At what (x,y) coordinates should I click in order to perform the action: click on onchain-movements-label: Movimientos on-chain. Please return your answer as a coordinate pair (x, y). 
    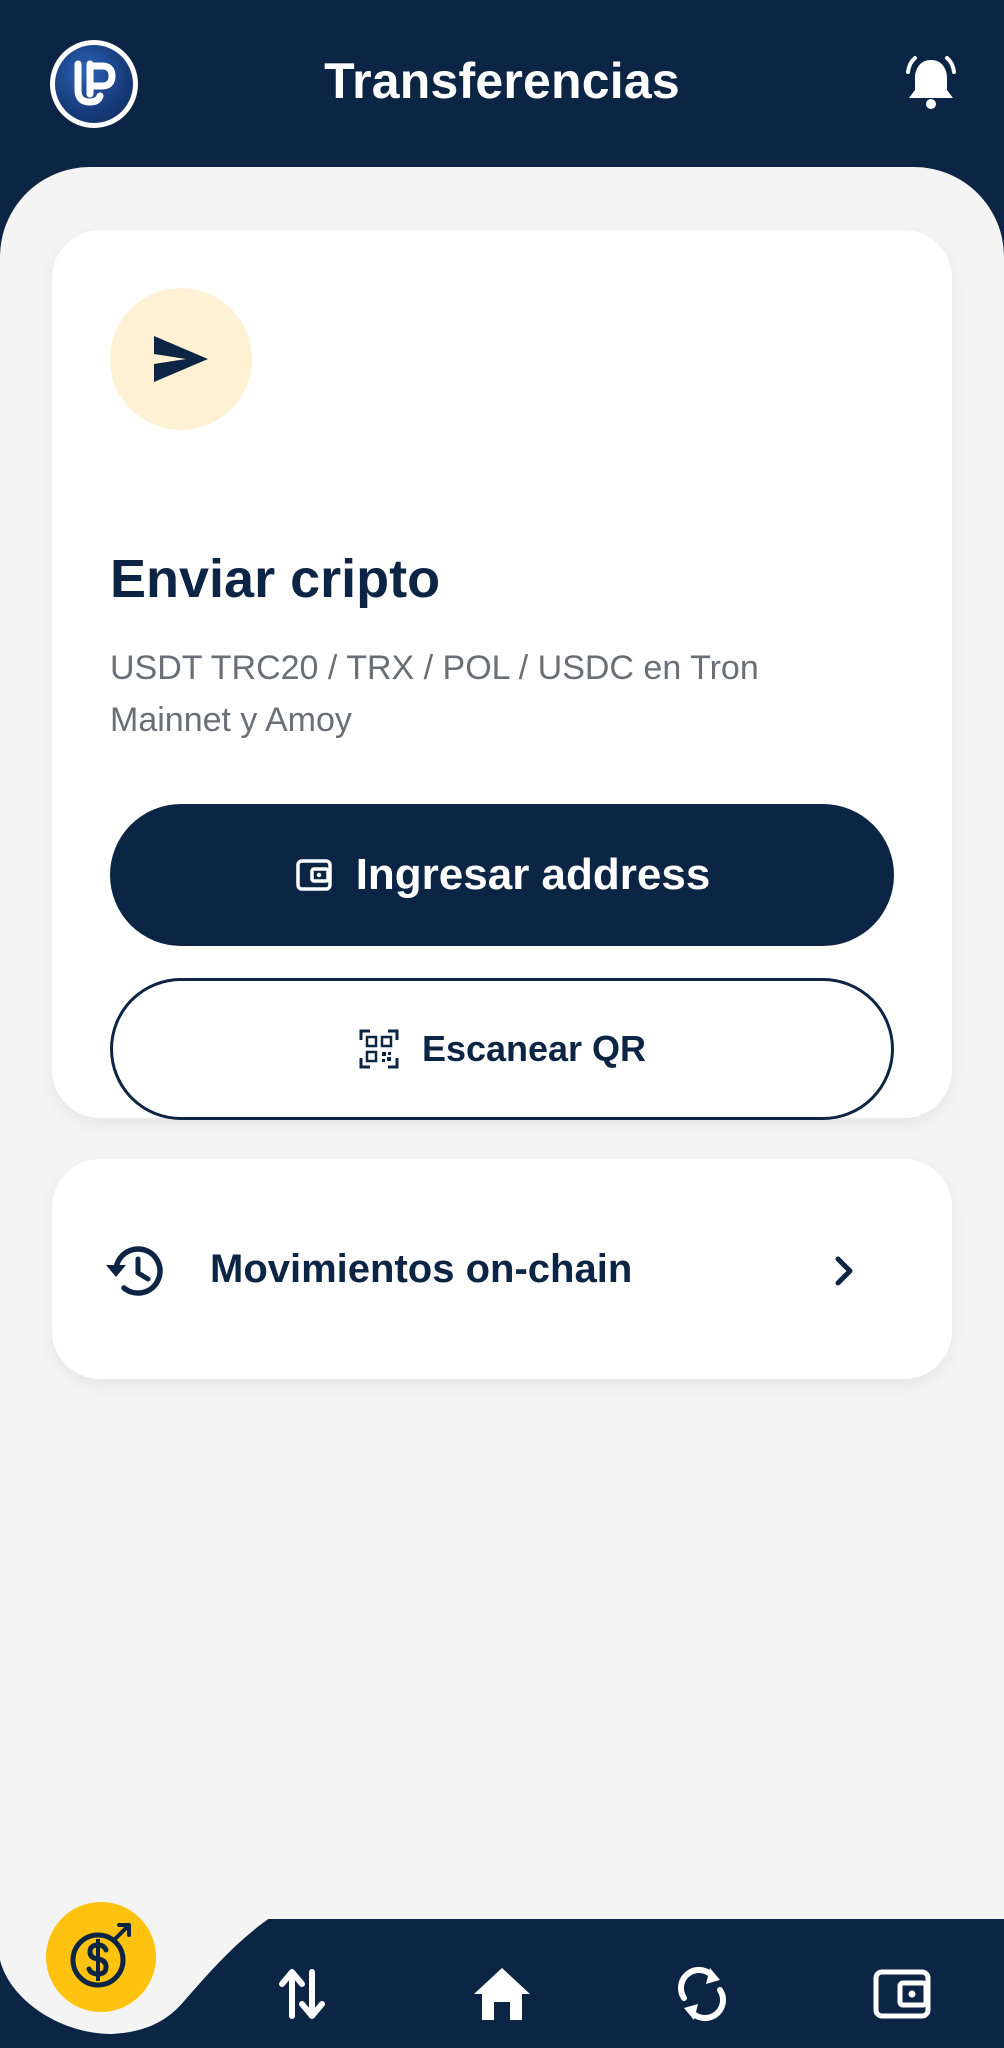
    Looking at the image, I should click on (421, 1269).